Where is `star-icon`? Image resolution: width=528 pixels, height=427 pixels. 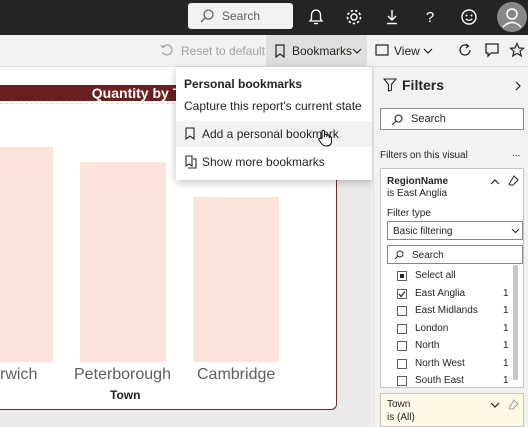
star-icon is located at coordinates (517, 50).